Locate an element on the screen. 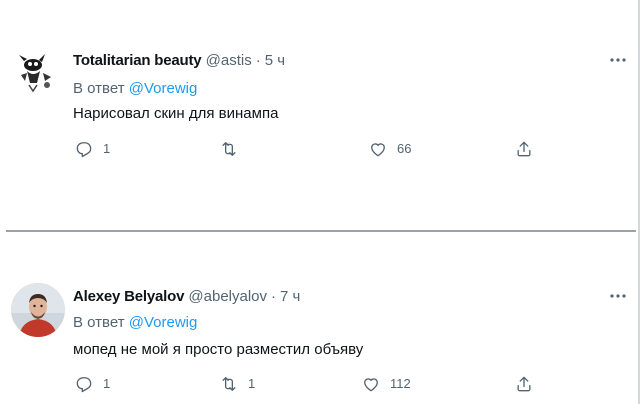 The width and height of the screenshot is (640, 404). timestamp: 7 ч is located at coordinates (290, 296).